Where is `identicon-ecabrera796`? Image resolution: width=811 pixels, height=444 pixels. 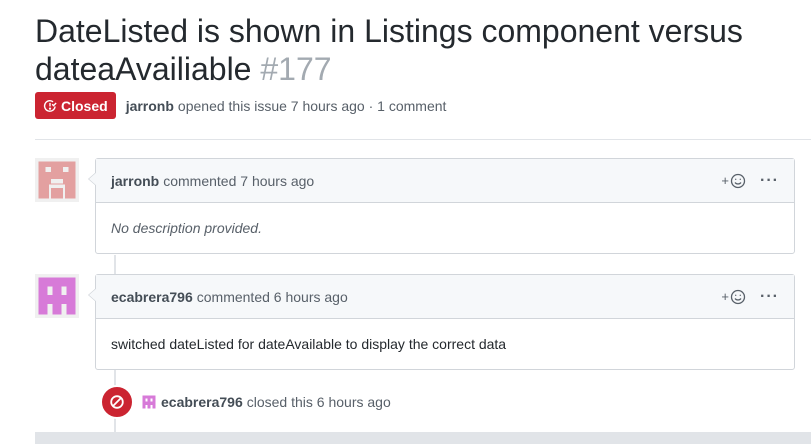 identicon-ecabrera796 is located at coordinates (57, 296).